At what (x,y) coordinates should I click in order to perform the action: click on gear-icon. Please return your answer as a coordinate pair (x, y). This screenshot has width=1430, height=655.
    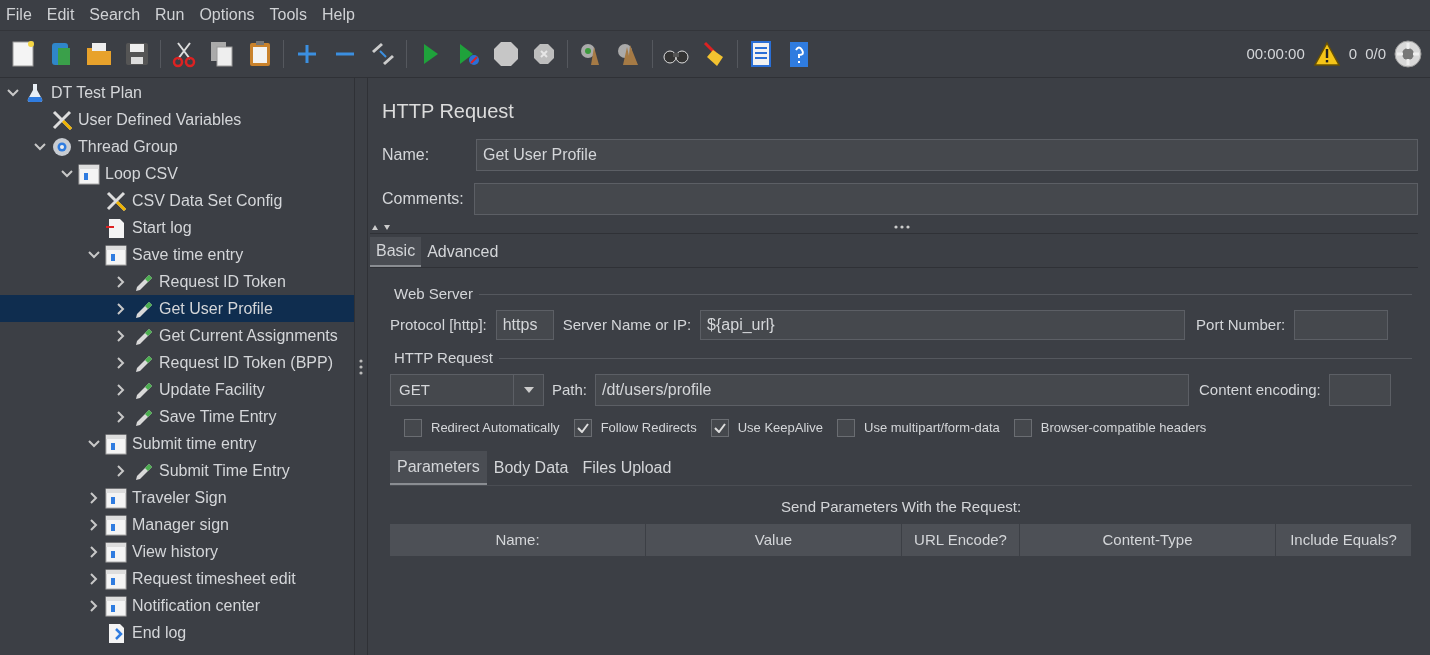
    Looking at the image, I should click on (62, 146).